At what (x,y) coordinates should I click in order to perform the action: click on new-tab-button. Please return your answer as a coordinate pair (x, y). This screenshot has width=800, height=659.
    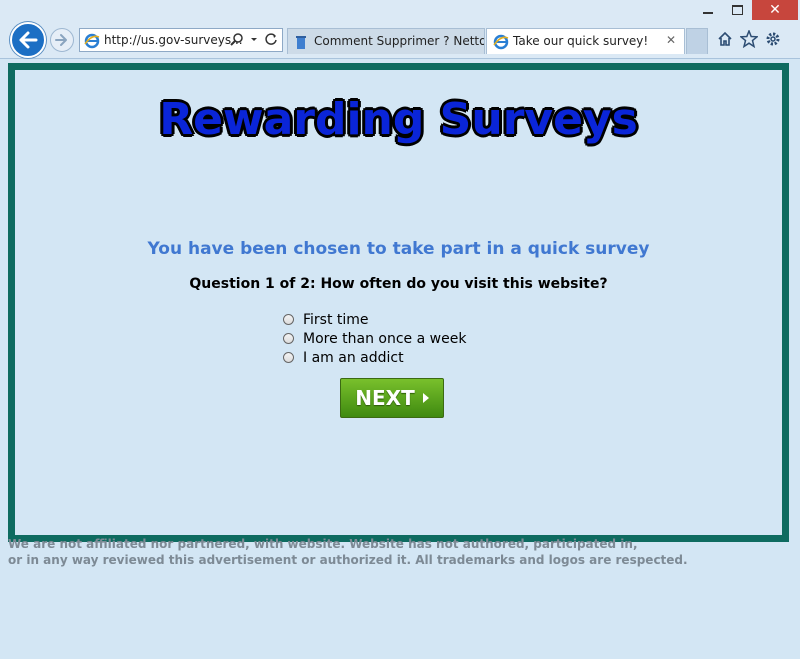
    Looking at the image, I should click on (697, 41).